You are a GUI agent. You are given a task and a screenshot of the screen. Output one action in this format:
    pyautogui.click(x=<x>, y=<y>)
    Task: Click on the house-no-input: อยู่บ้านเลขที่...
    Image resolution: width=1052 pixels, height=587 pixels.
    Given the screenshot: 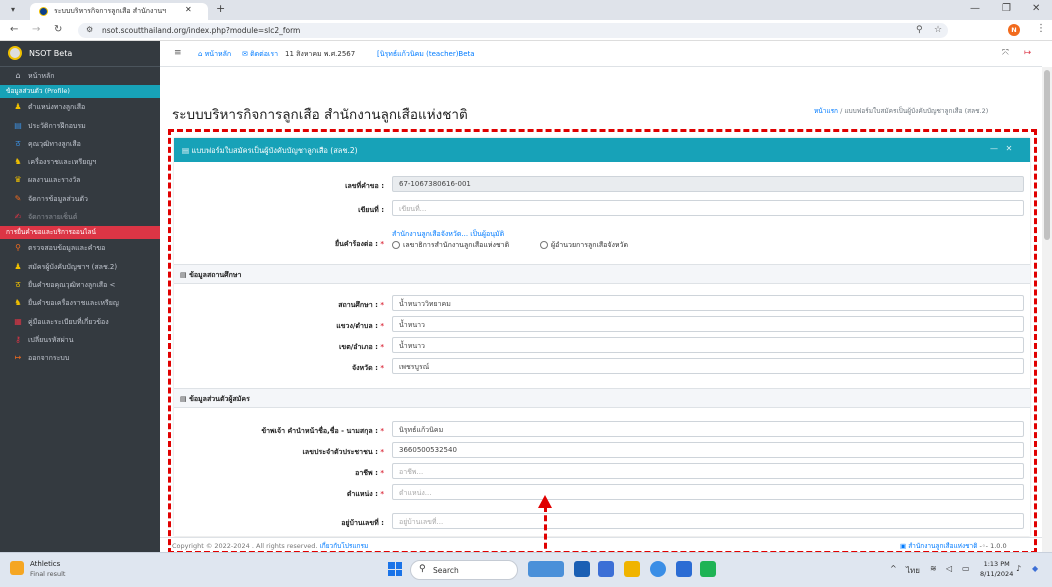 What is the action you would take?
    pyautogui.click(x=708, y=521)
    